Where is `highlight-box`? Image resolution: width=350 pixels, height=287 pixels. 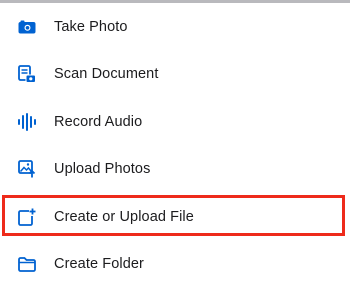 highlight-box is located at coordinates (173, 215).